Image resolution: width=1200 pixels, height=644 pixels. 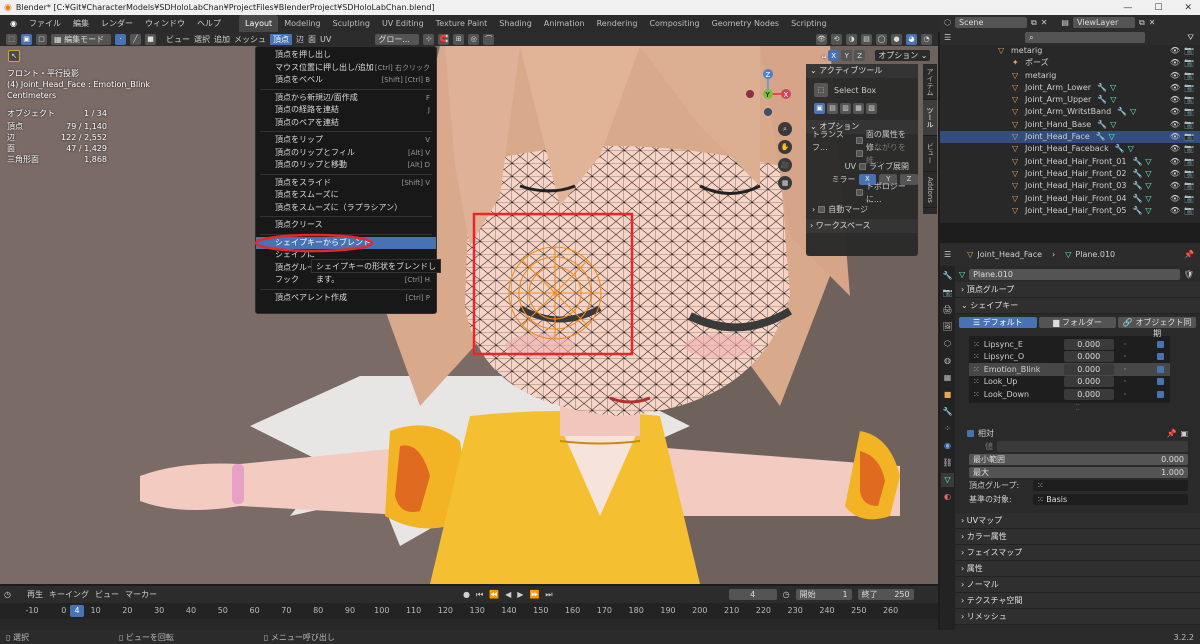 What do you see at coordinates (990, 22) in the screenshot?
I see `scene-selector: Scene` at bounding box center [990, 22].